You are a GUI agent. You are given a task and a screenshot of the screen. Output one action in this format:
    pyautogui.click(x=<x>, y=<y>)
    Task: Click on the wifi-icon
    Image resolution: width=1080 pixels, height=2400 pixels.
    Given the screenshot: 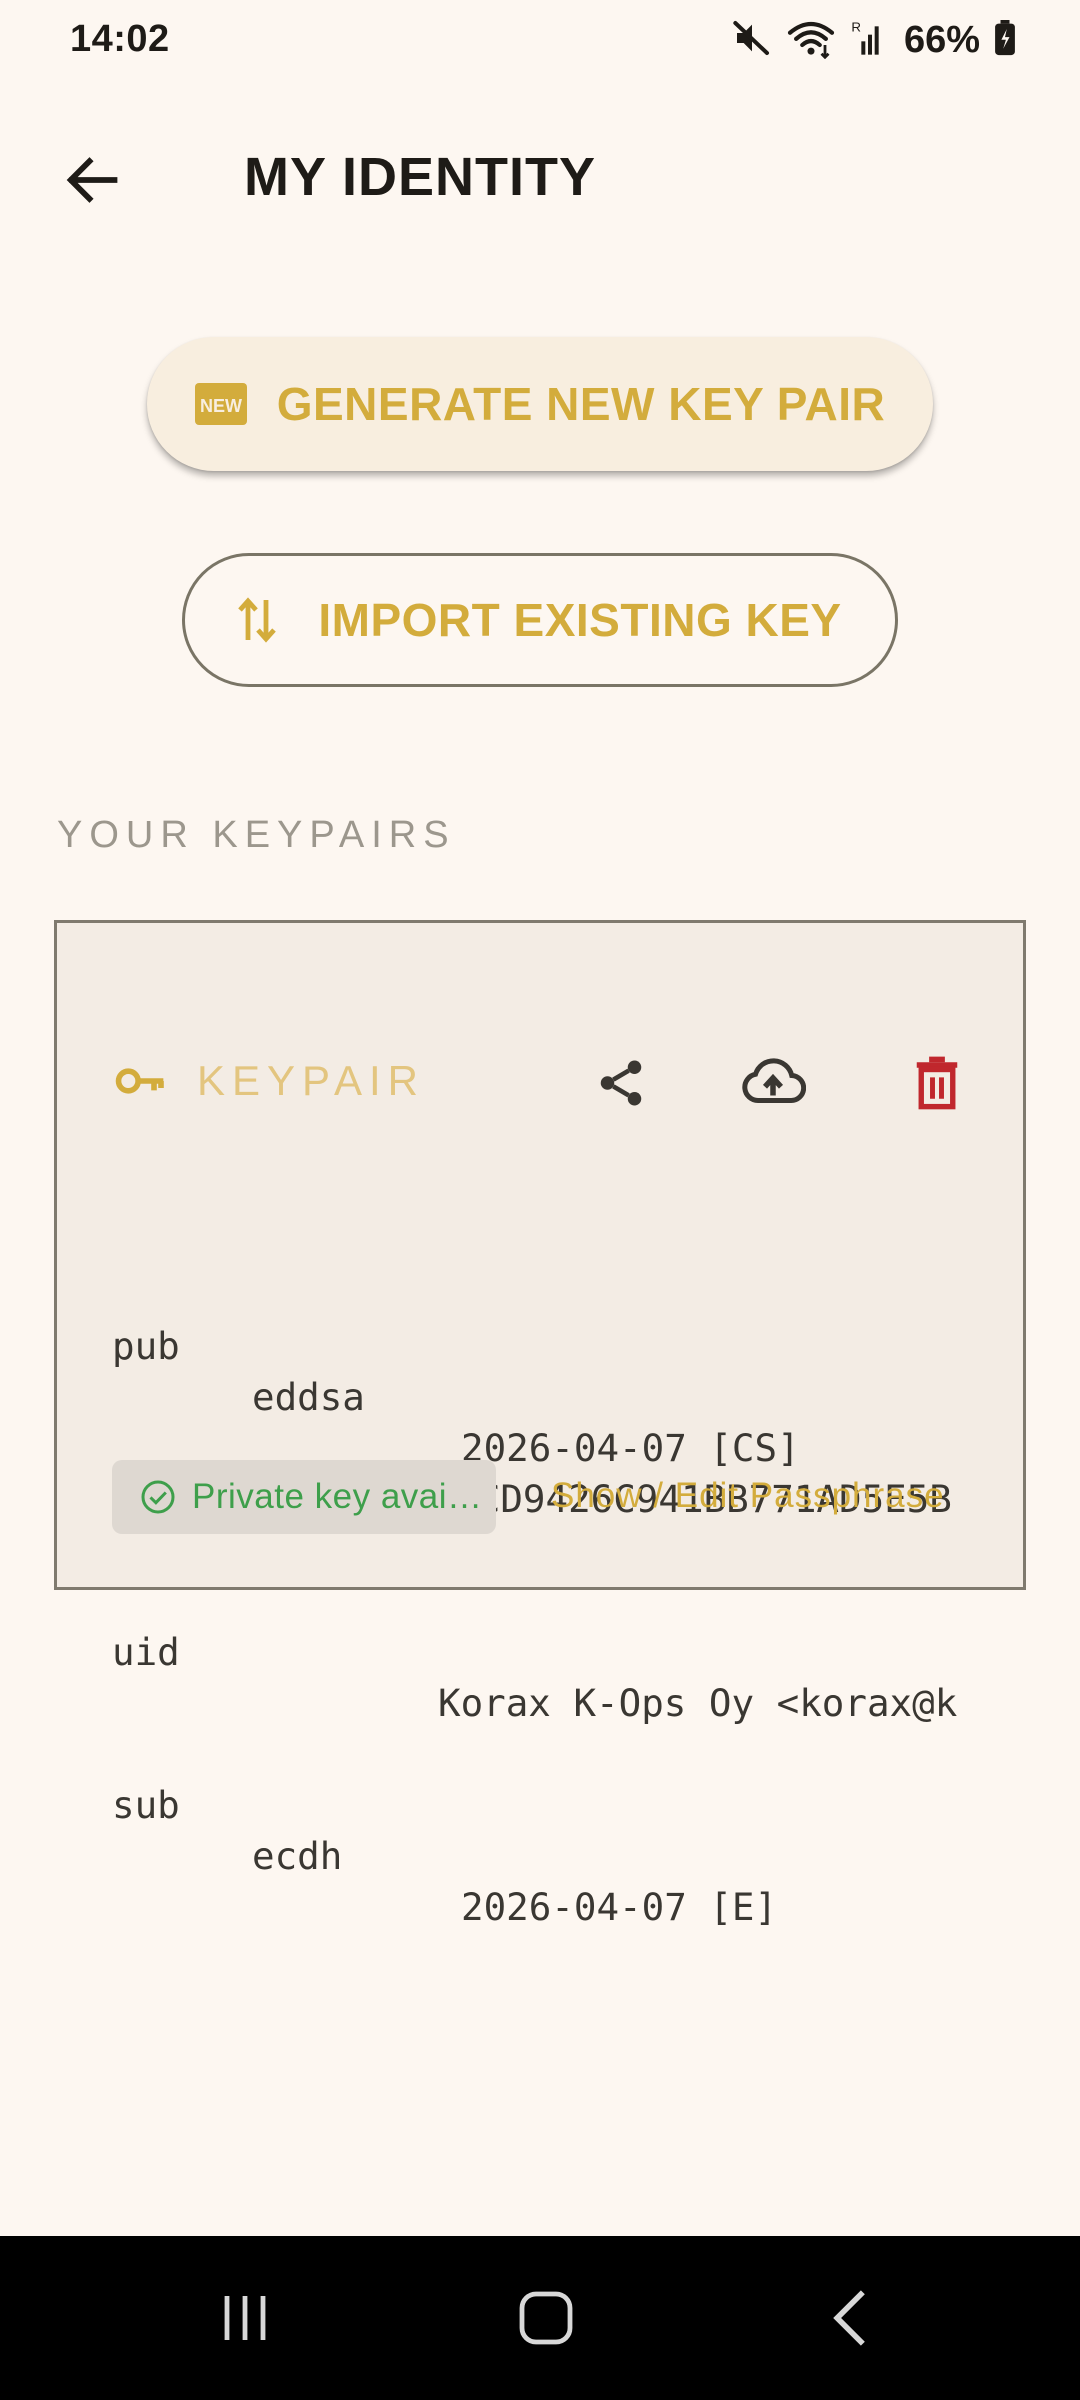 What is the action you would take?
    pyautogui.click(x=811, y=40)
    